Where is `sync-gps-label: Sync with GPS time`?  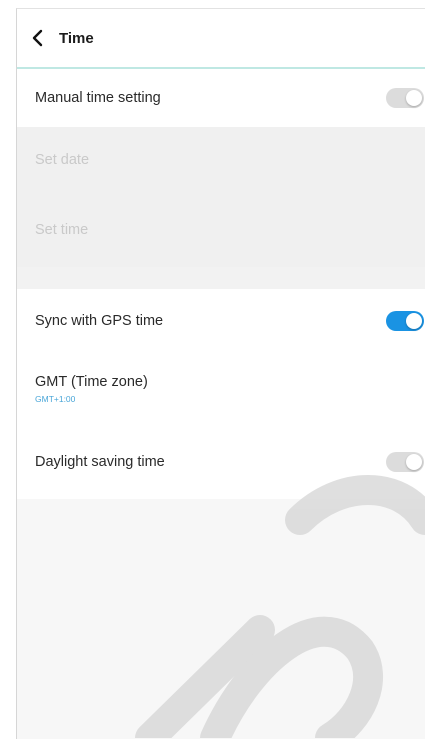 sync-gps-label: Sync with GPS time is located at coordinates (99, 321).